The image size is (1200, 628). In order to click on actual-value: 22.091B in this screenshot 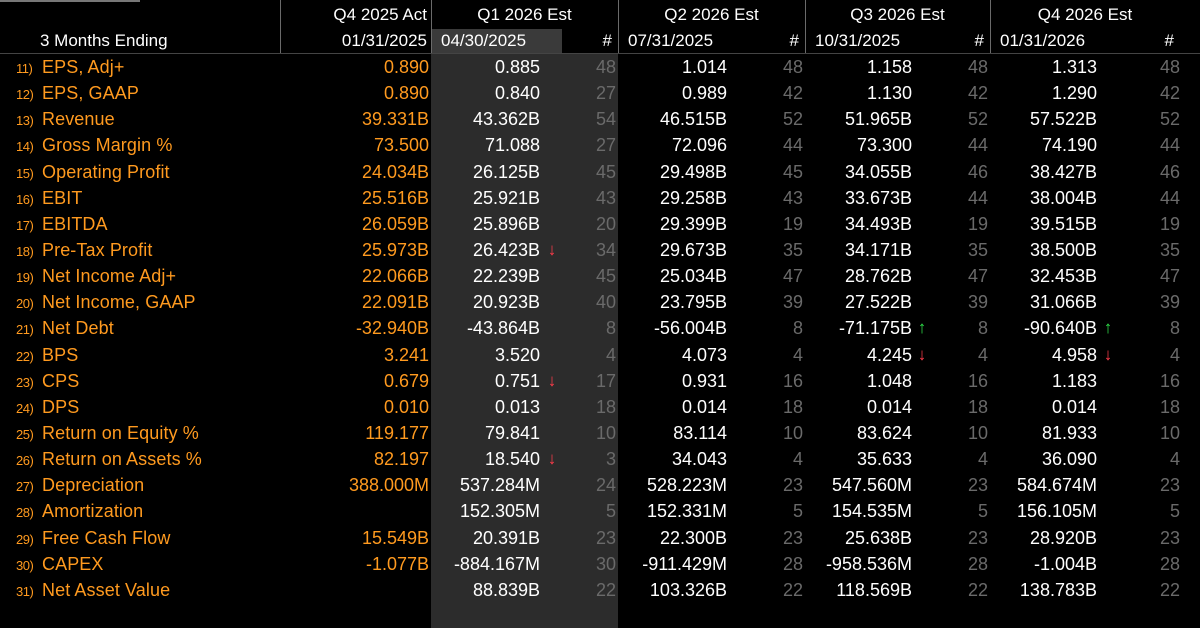, I will do `click(355, 302)`.